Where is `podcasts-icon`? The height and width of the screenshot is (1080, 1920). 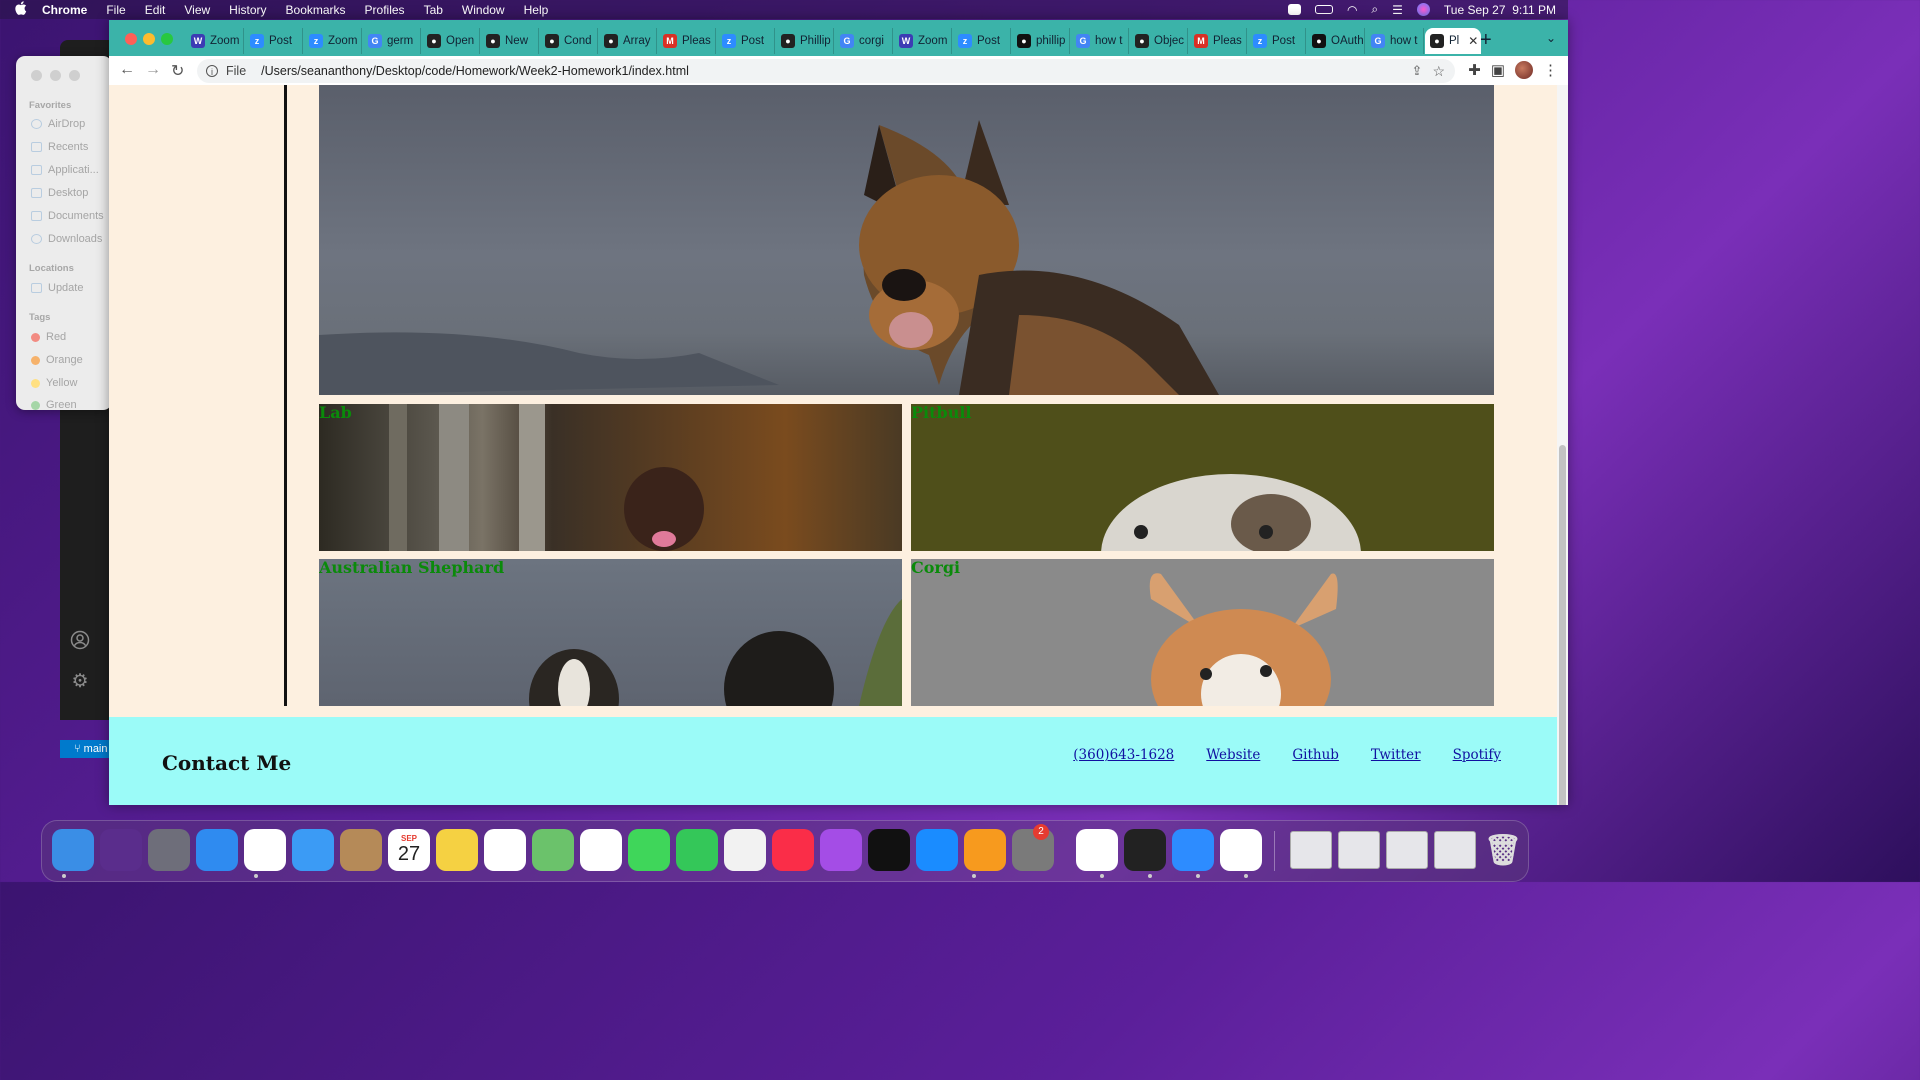
podcasts-icon is located at coordinates (841, 850).